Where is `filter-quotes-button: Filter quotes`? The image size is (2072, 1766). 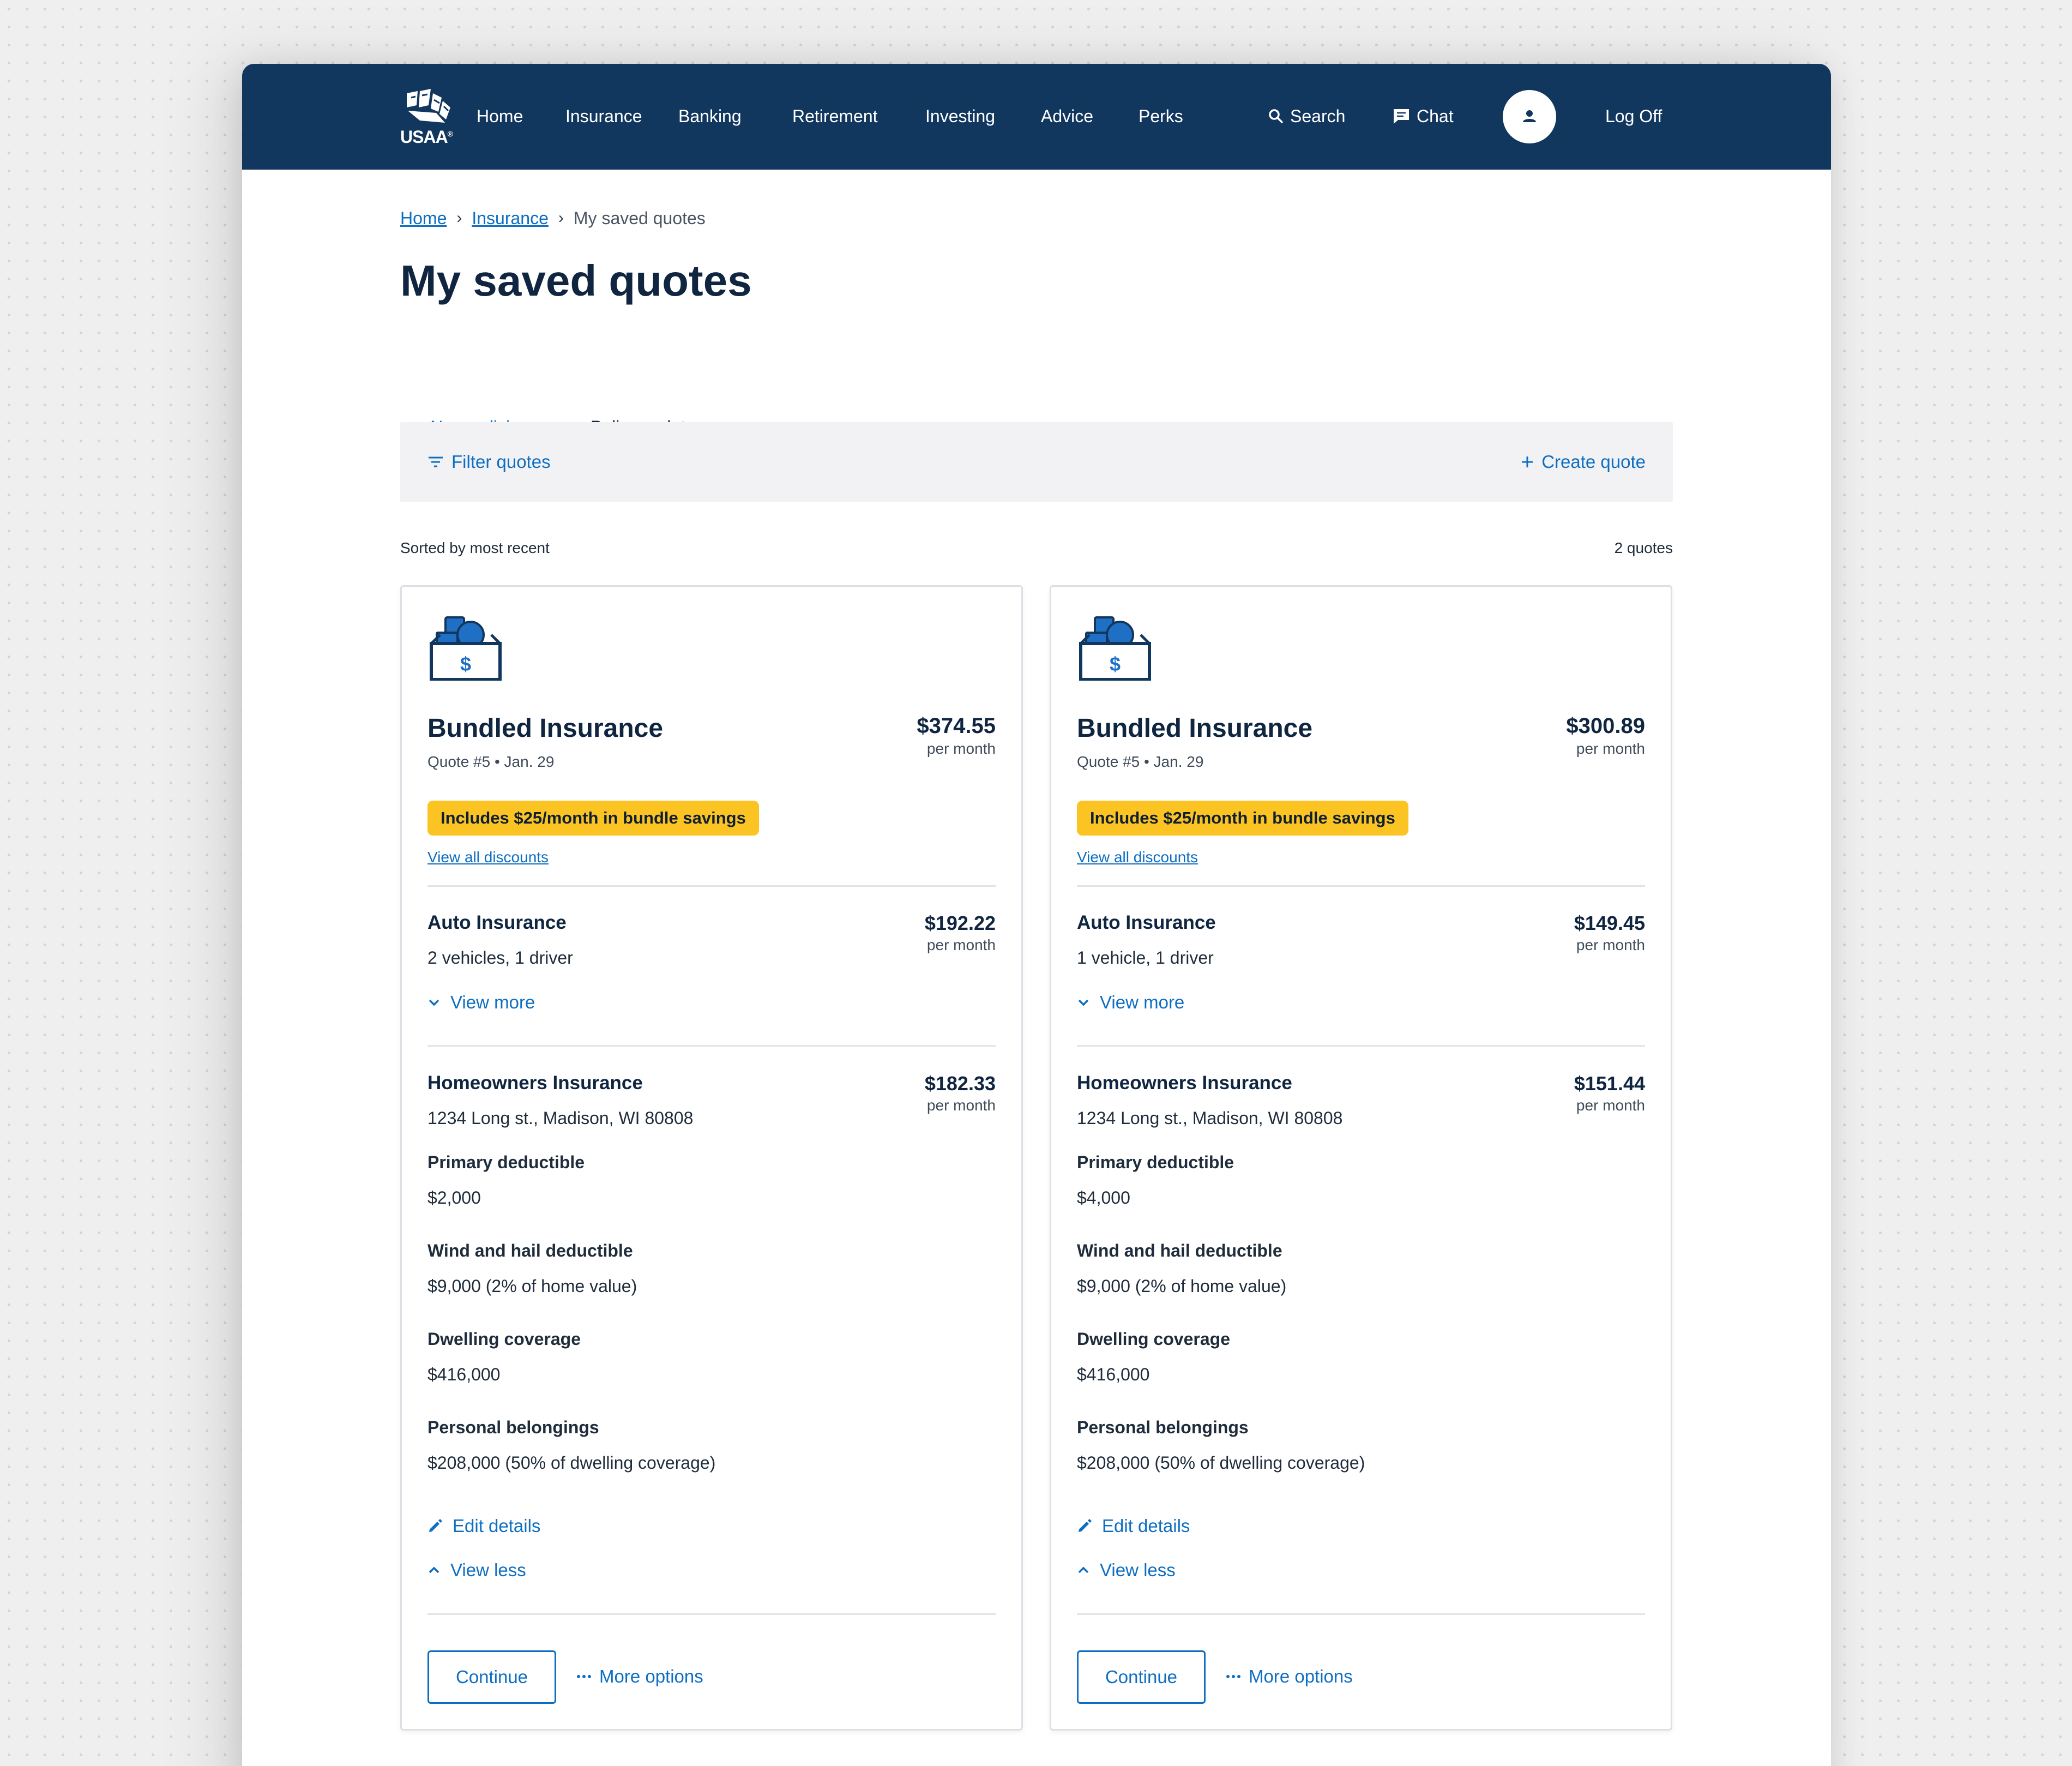
filter-quotes-button: Filter quotes is located at coordinates (489, 462).